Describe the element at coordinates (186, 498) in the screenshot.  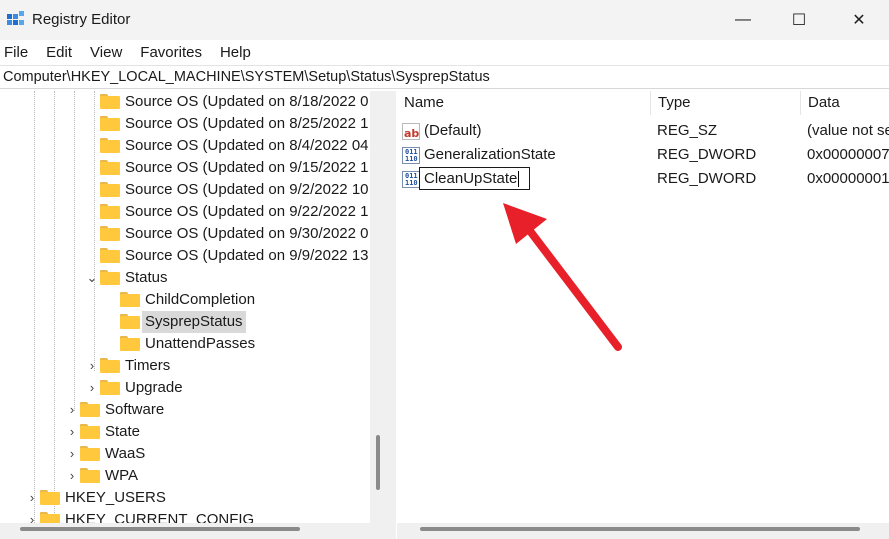
I see `tree-item: › HKEY_USERS` at that location.